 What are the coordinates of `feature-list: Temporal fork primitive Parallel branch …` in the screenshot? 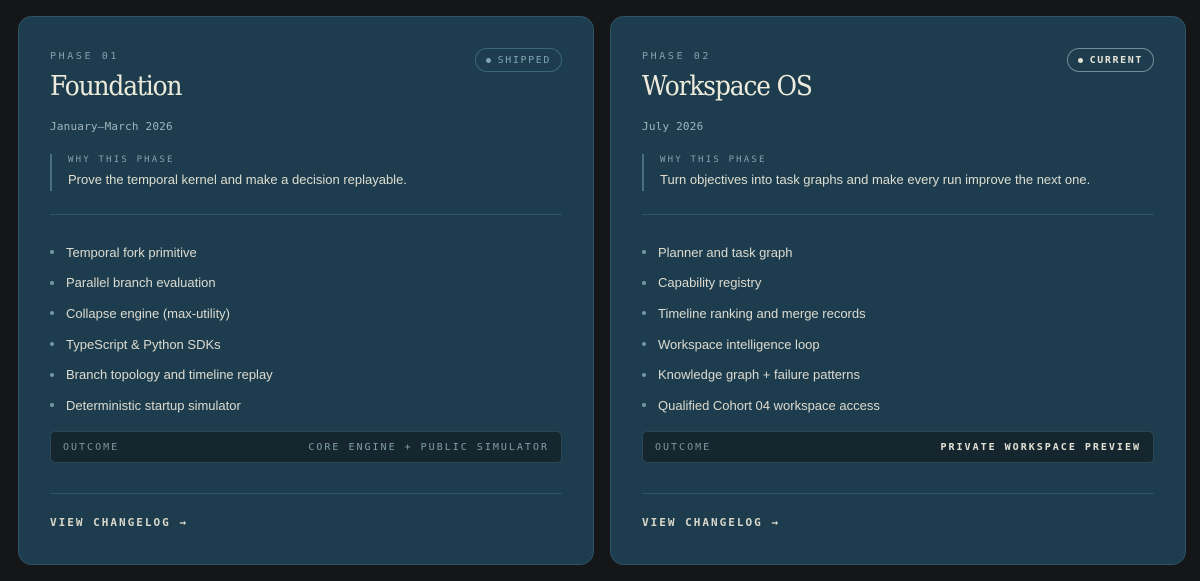 It's located at (161, 329).